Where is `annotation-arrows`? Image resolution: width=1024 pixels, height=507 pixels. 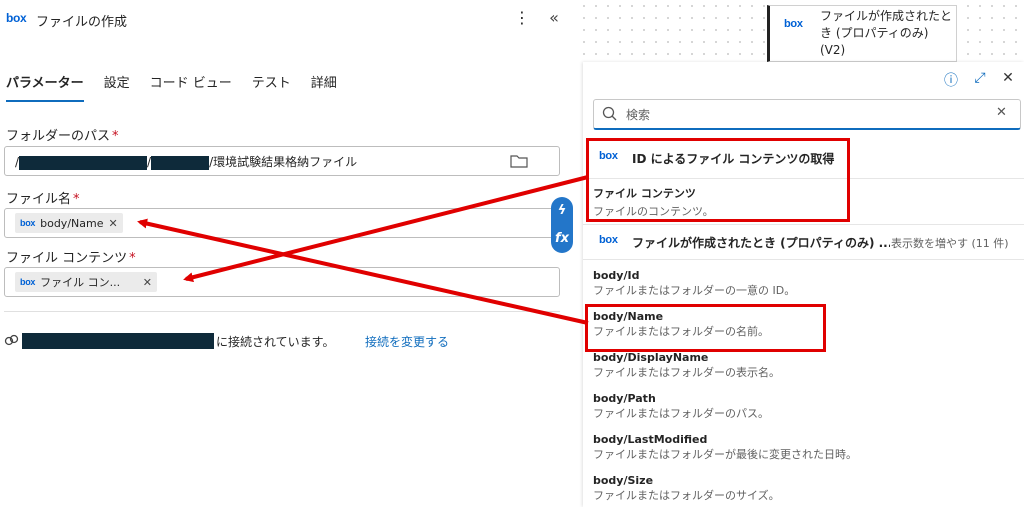 annotation-arrows is located at coordinates (363, 250).